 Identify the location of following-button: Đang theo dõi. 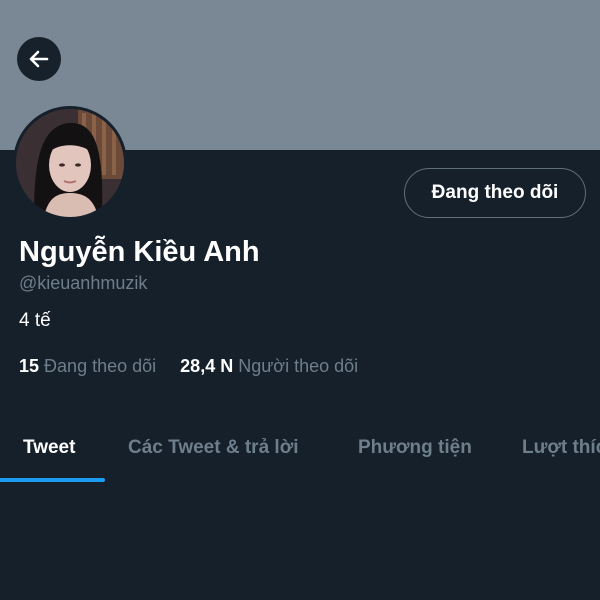
(495, 193).